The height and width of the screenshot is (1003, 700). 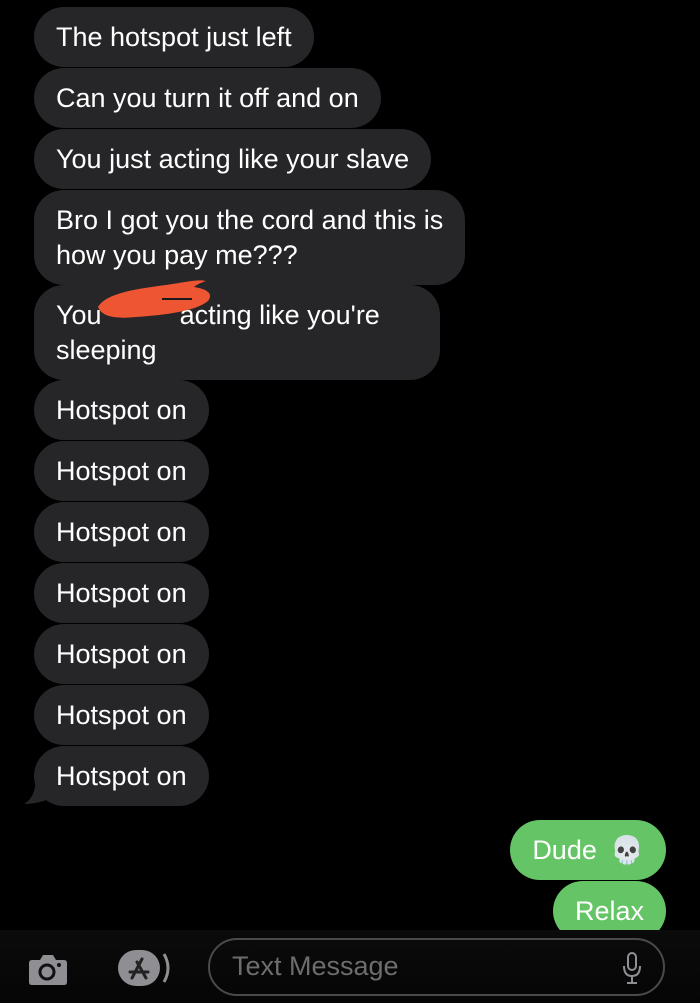 I want to click on camera-icon, so click(x=48, y=969).